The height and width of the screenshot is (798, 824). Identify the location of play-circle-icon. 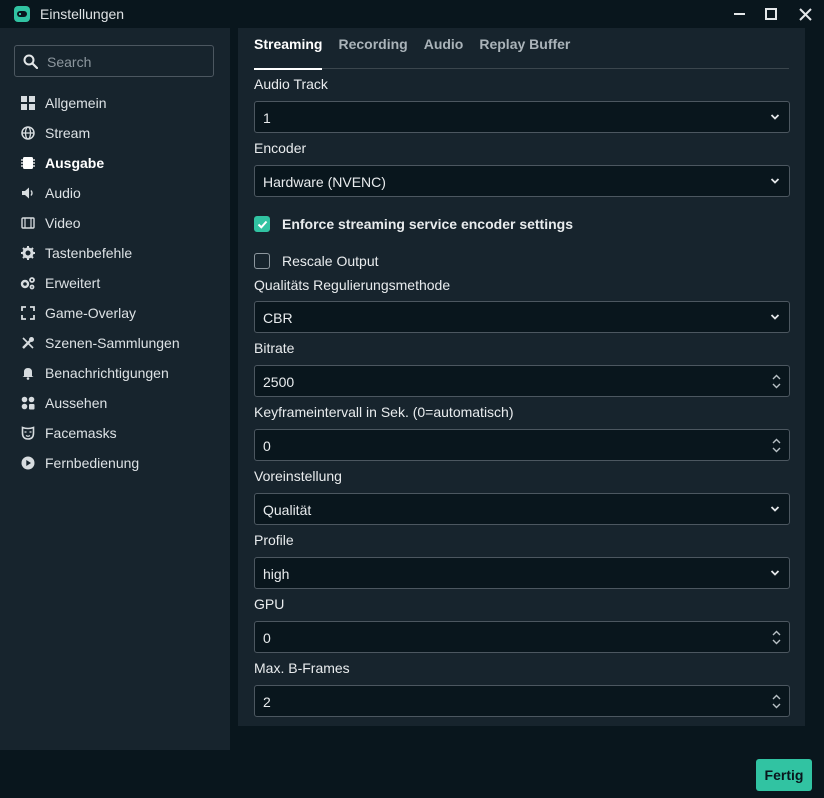
(28, 463).